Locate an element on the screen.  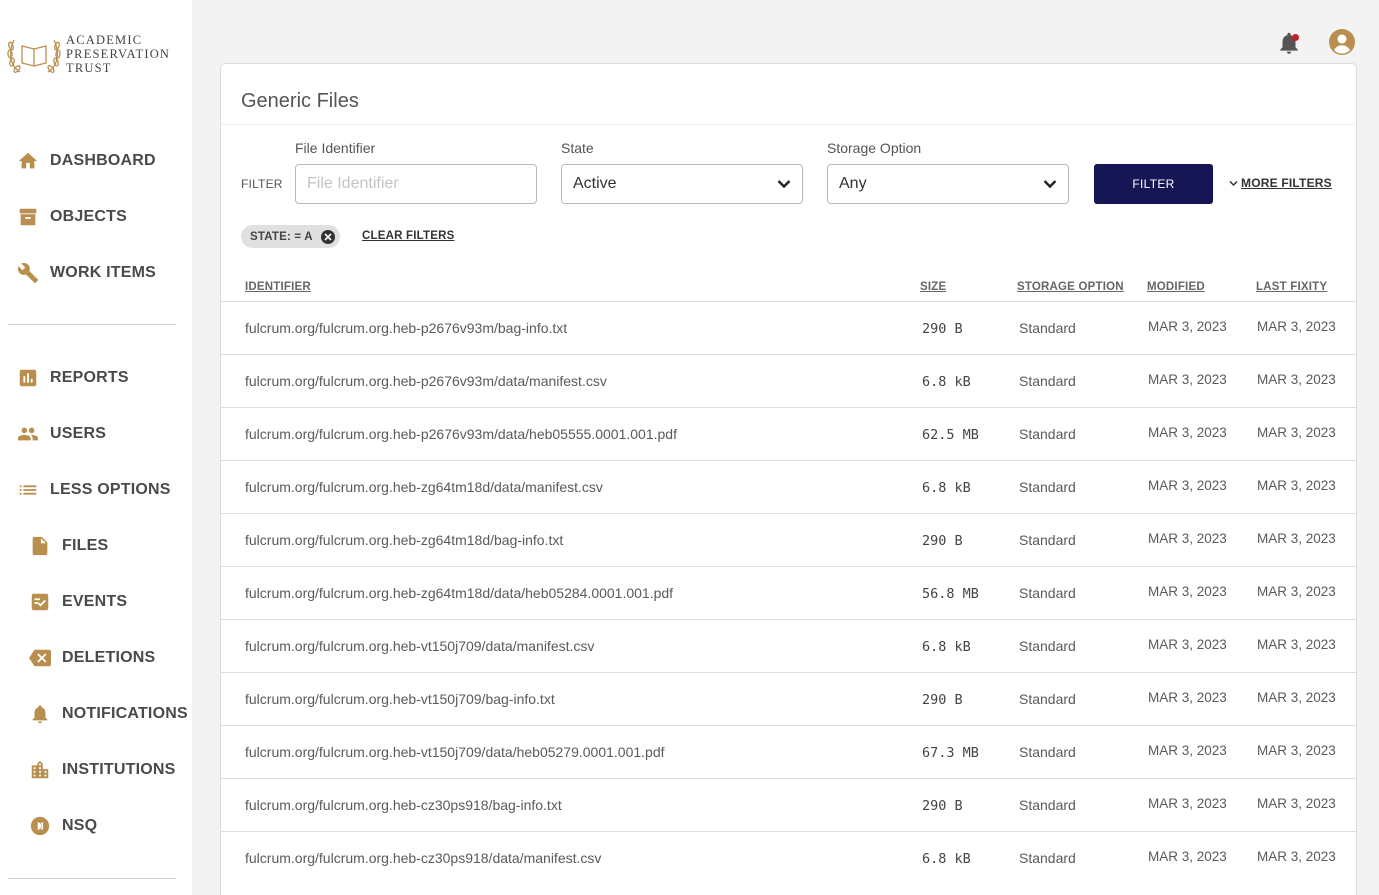
nav-label-reports: REPORTS is located at coordinates (89, 377).